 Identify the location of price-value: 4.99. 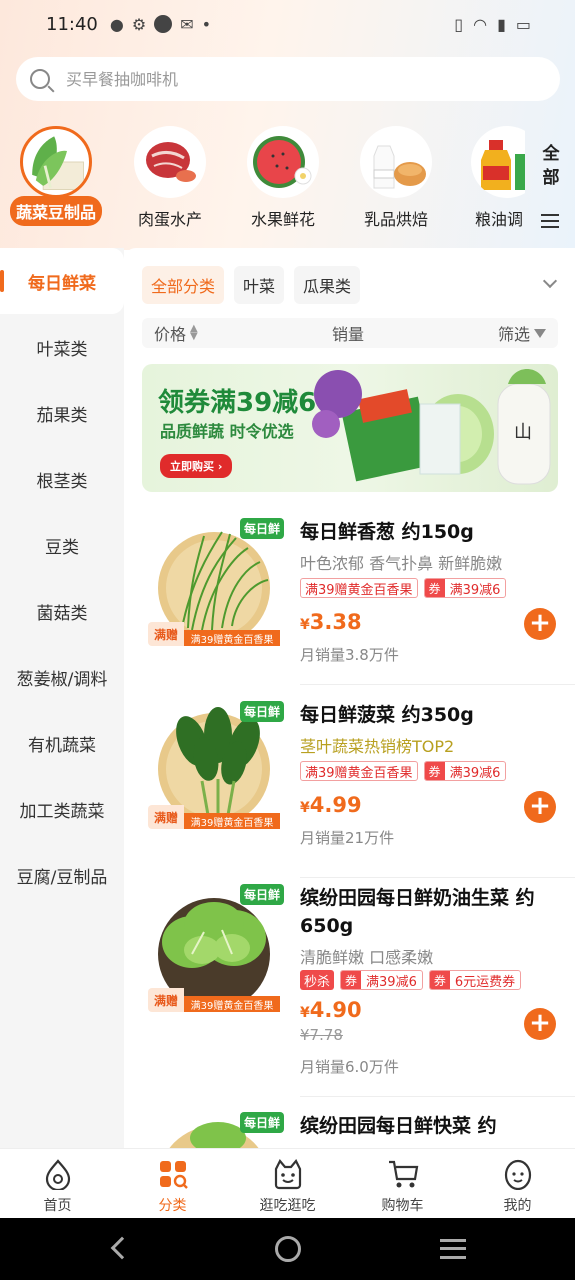
(335, 805).